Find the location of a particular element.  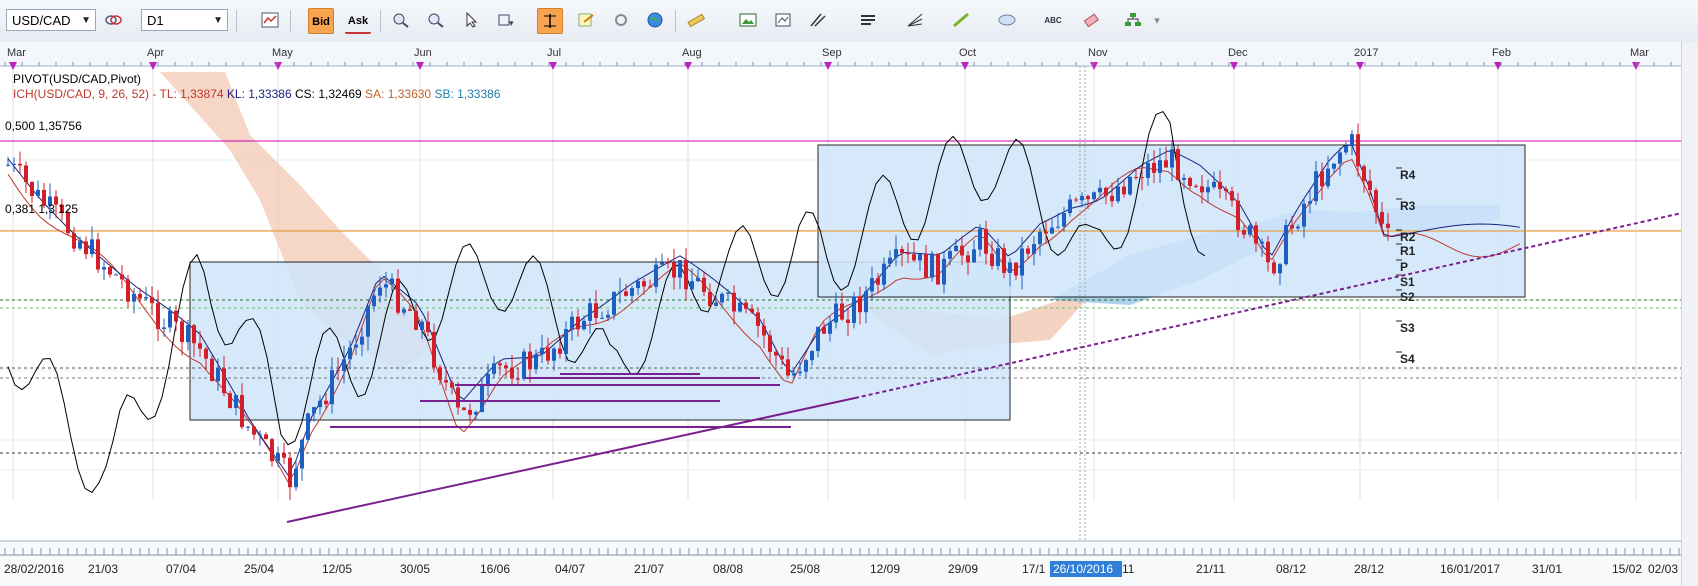

note-icon is located at coordinates (586, 20).